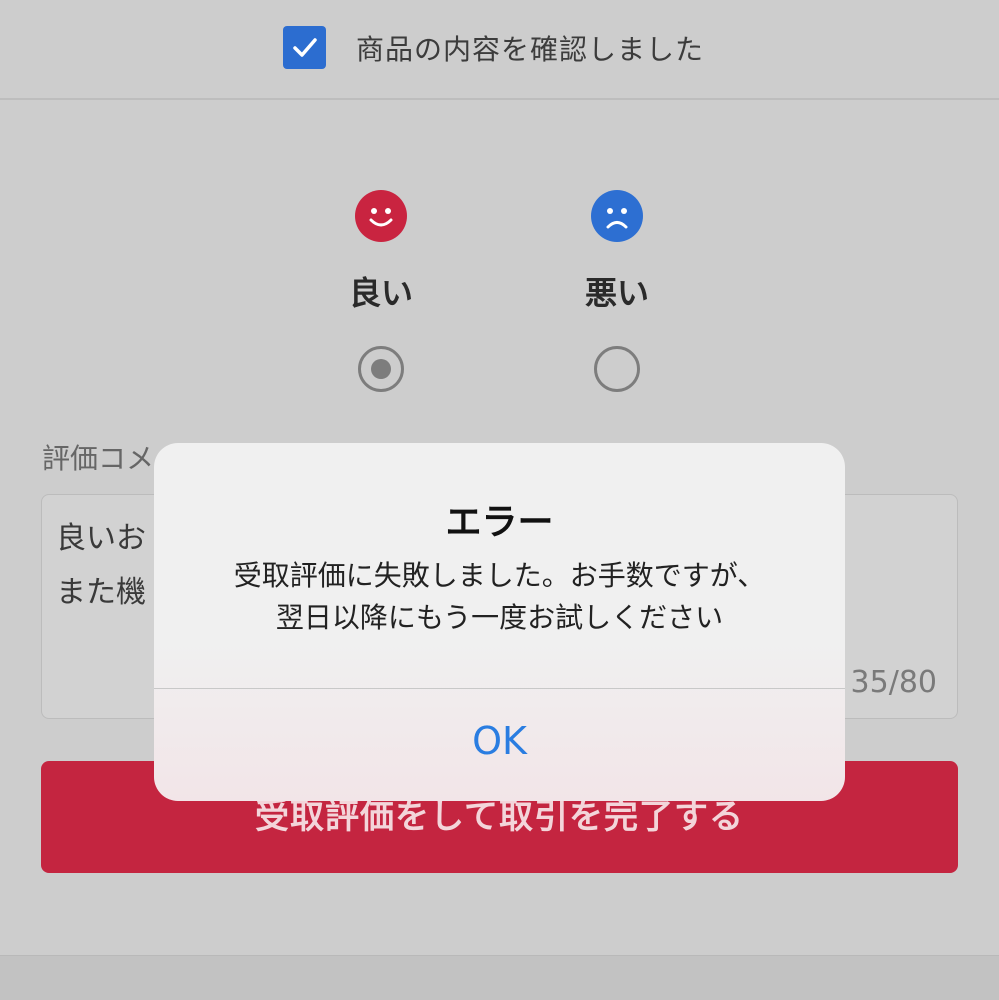 The width and height of the screenshot is (999, 1000). I want to click on bottom-bar, so click(499, 977).